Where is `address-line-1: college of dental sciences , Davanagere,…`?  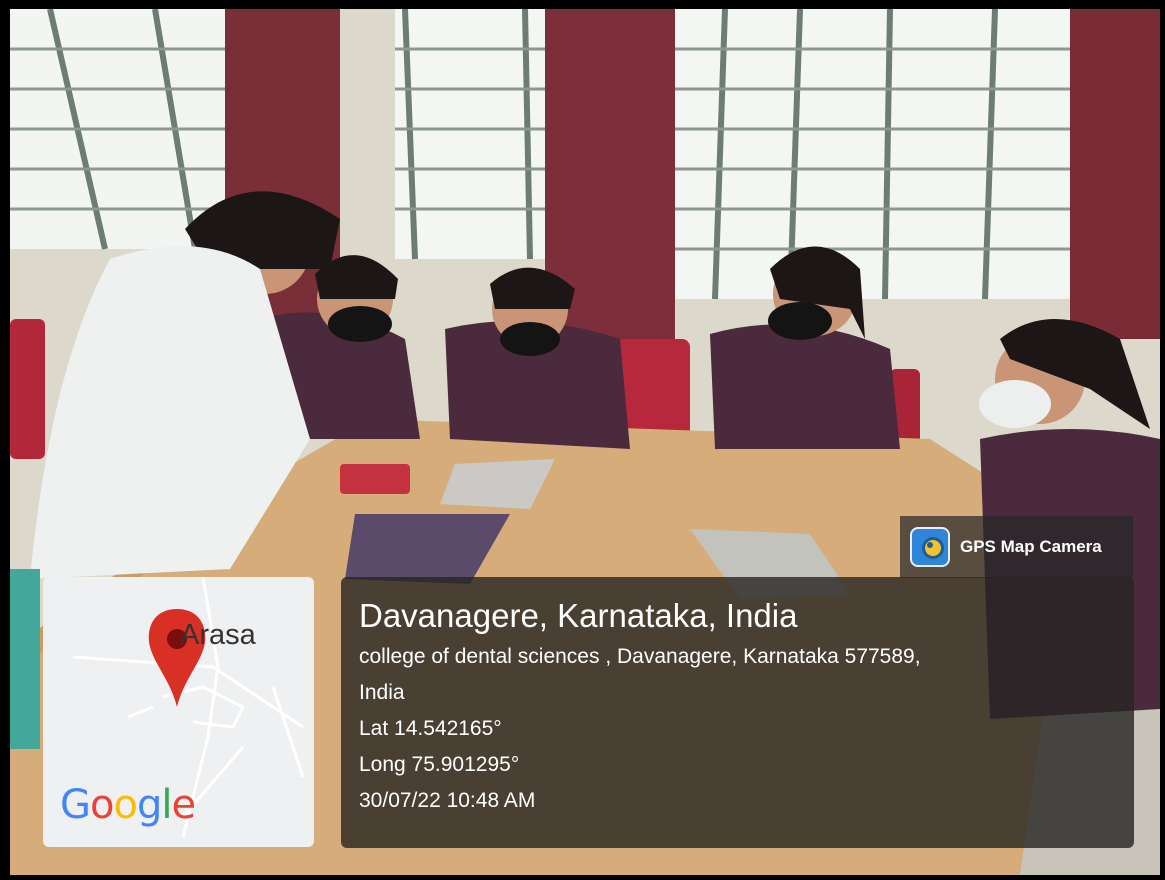
address-line-1: college of dental sciences , Davanagere,… is located at coordinates (640, 656).